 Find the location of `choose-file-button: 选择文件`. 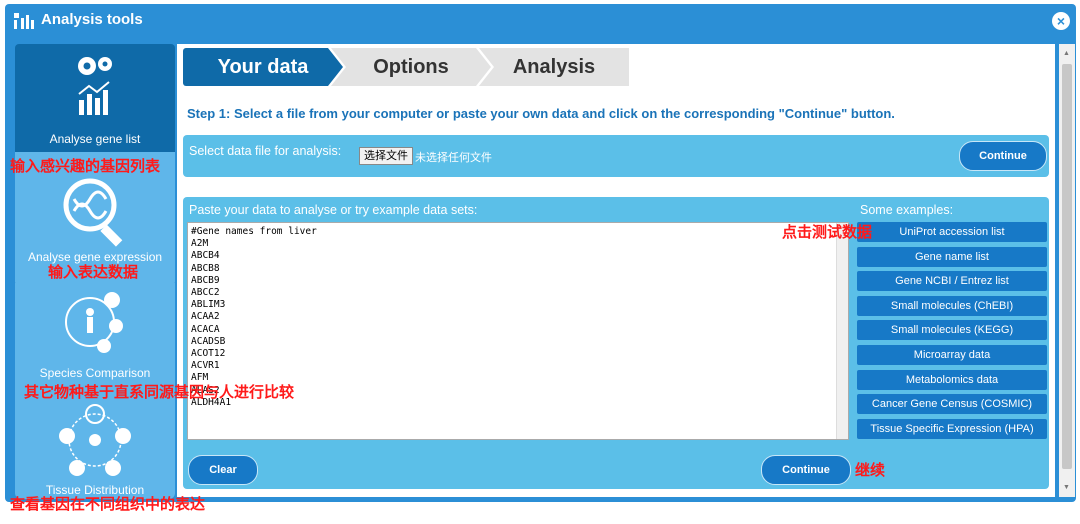

choose-file-button: 选择文件 is located at coordinates (386, 156).